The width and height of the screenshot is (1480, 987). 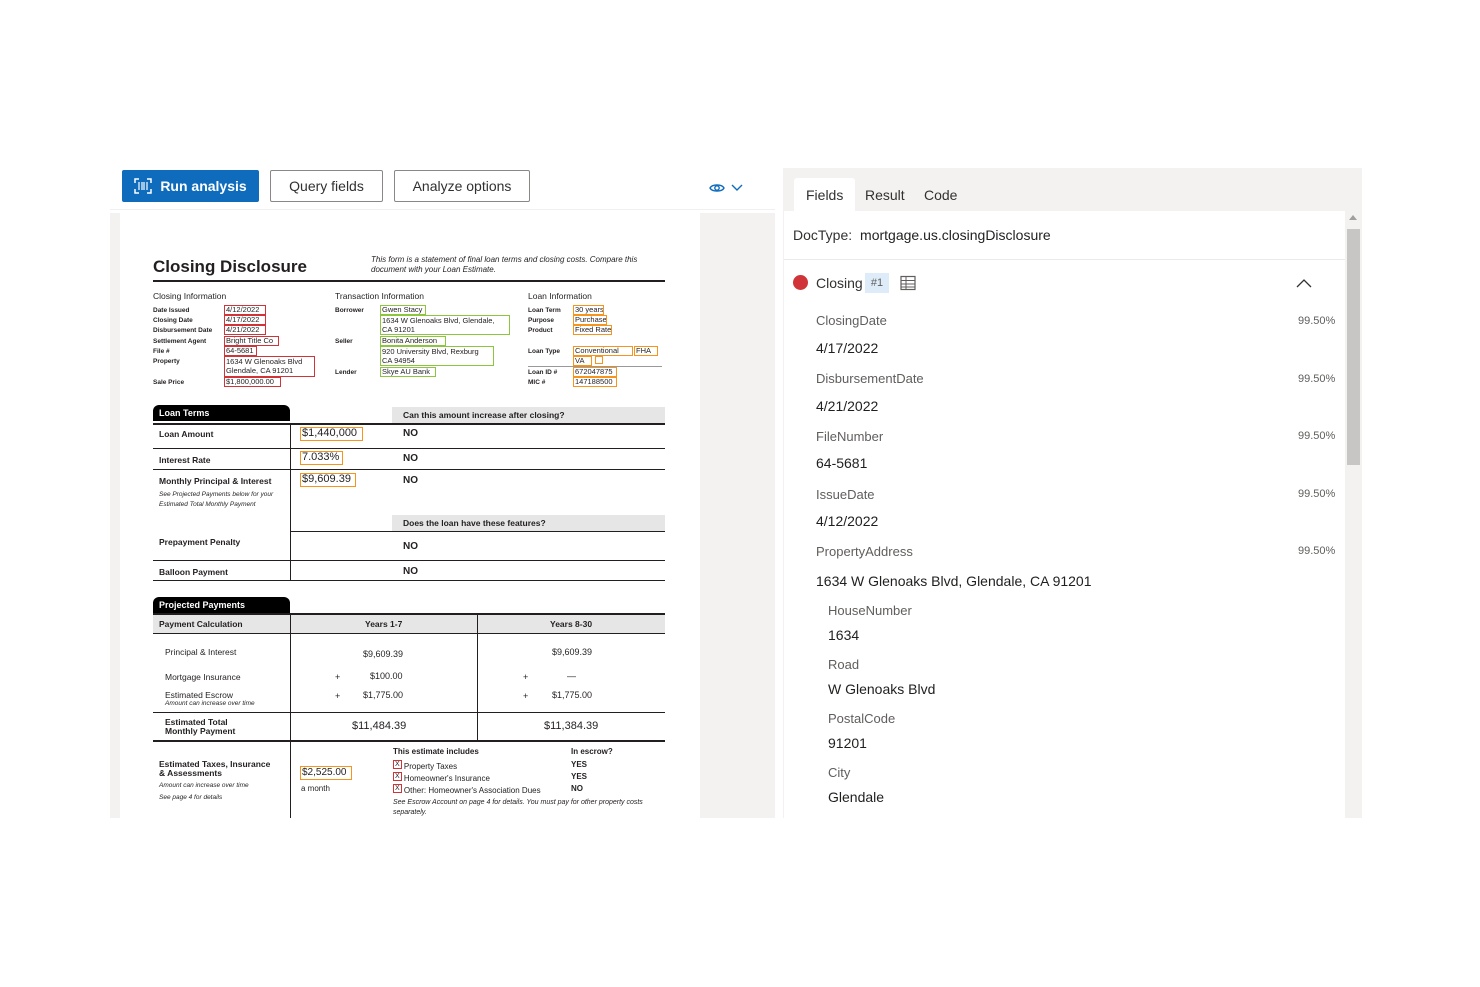 I want to click on tab-result: Result, so click(x=885, y=194).